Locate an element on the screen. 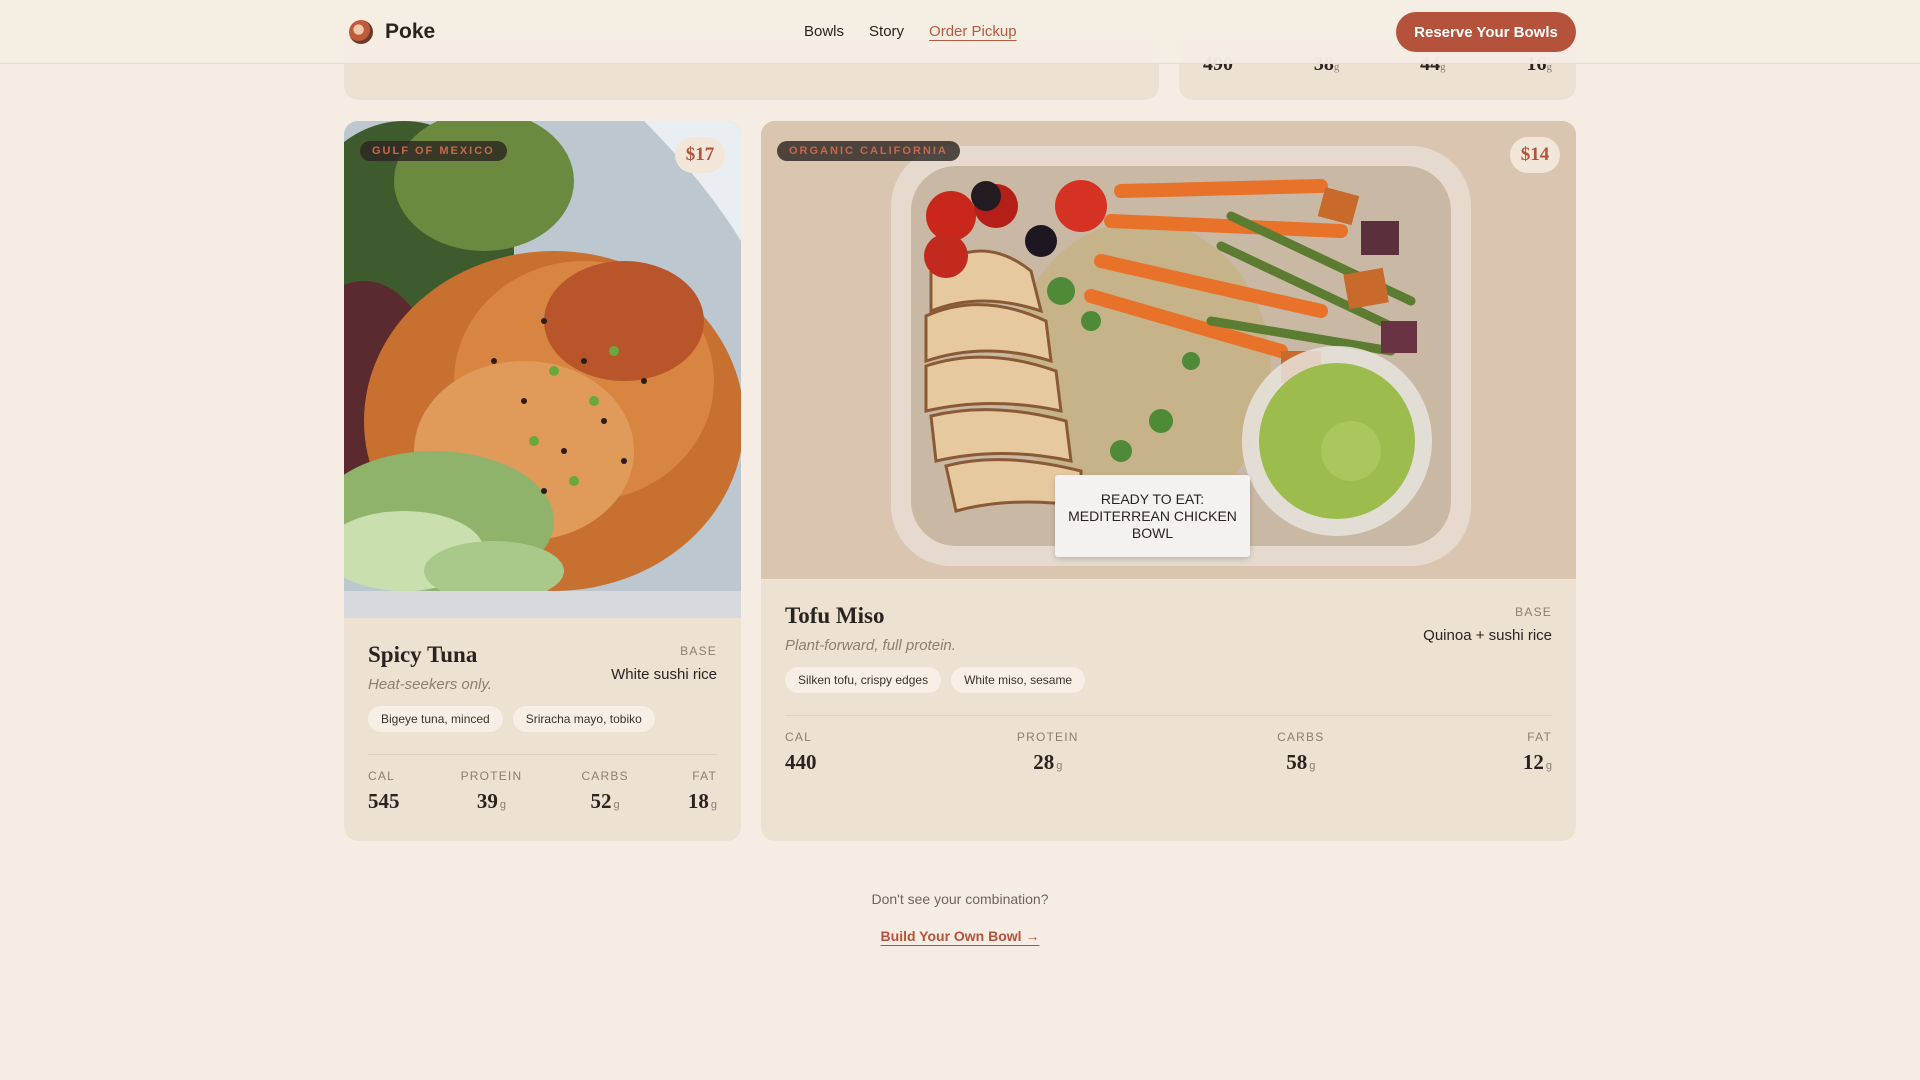  bowl-base: BASE Quinoa + sushi rice is located at coordinates (1487, 624).